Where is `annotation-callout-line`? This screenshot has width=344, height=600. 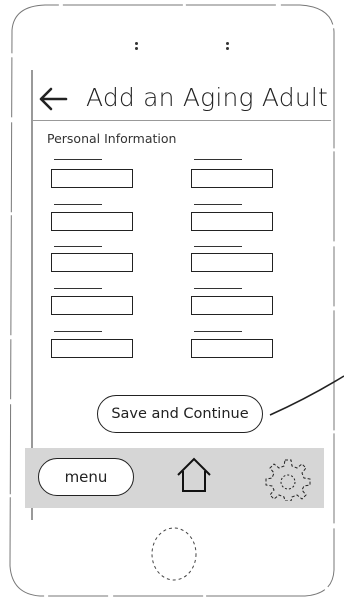 annotation-callout-line is located at coordinates (306, 395).